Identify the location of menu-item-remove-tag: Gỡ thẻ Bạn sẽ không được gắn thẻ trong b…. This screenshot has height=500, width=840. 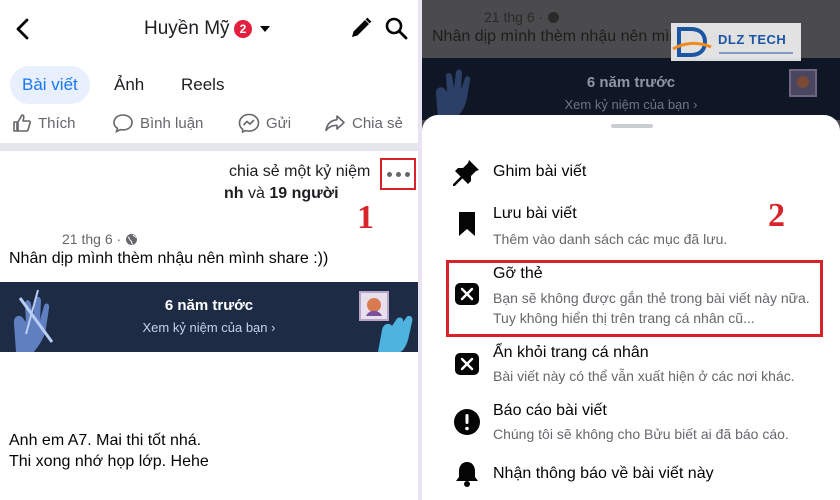
(631, 299).